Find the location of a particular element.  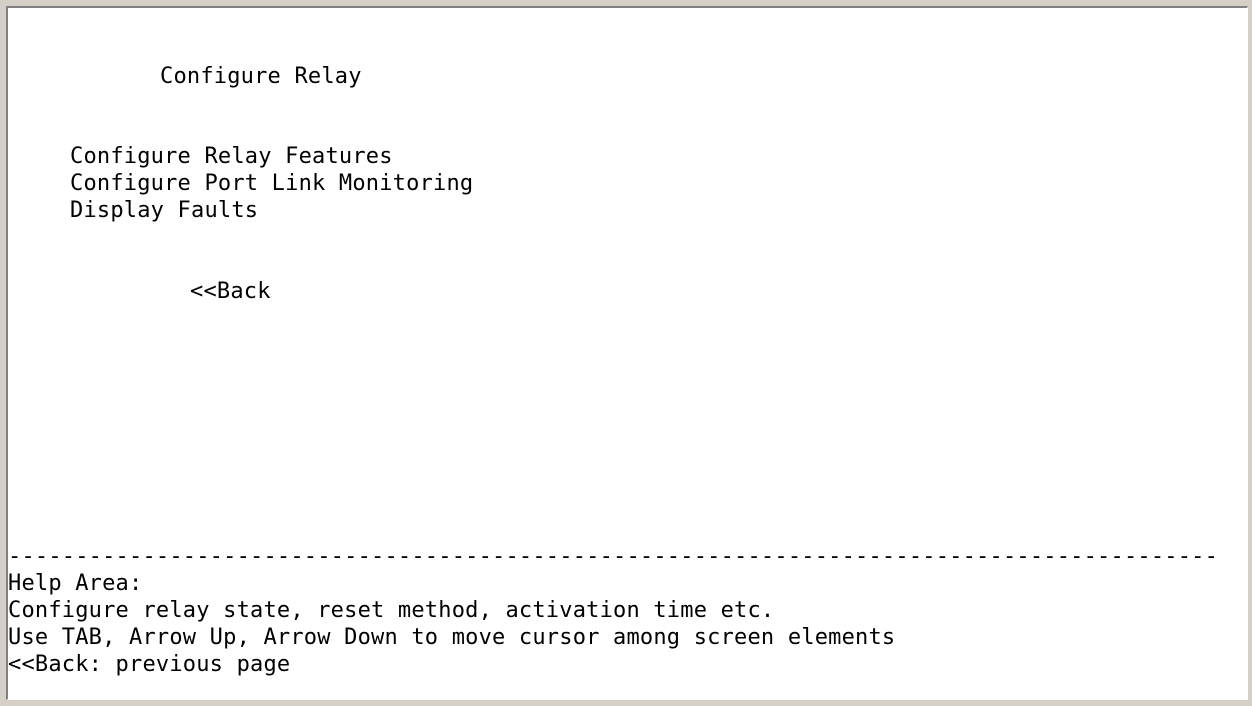

back-button: <<Back is located at coordinates (230, 291).